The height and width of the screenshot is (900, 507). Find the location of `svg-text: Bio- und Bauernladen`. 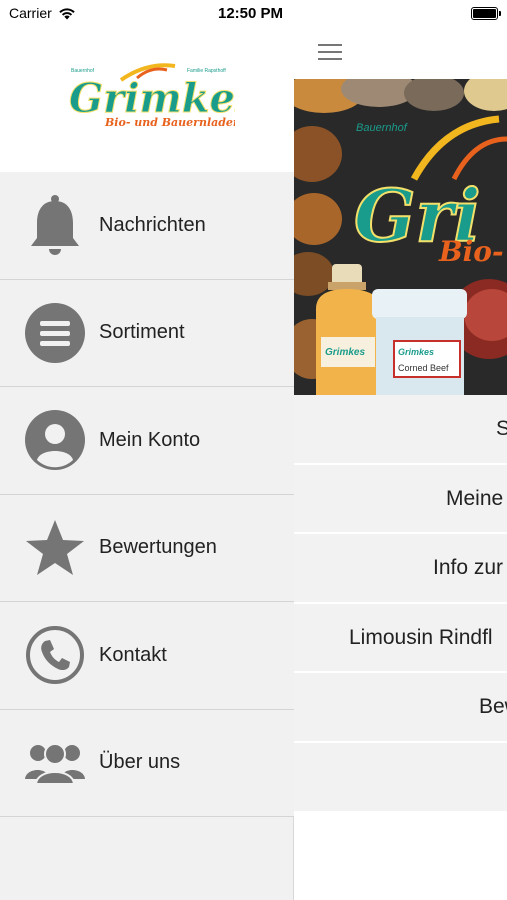

svg-text: Bio- und Bauernladen is located at coordinates (169, 122).